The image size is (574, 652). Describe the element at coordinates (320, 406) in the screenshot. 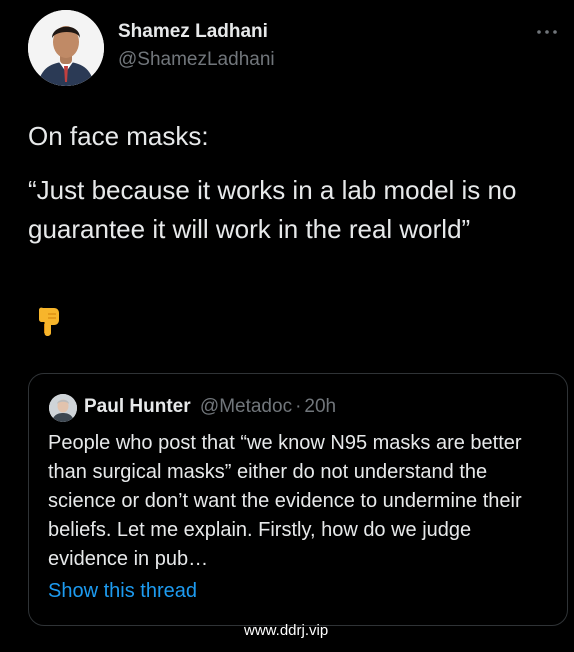

I see `quoted-tweet-time: 20h` at that location.